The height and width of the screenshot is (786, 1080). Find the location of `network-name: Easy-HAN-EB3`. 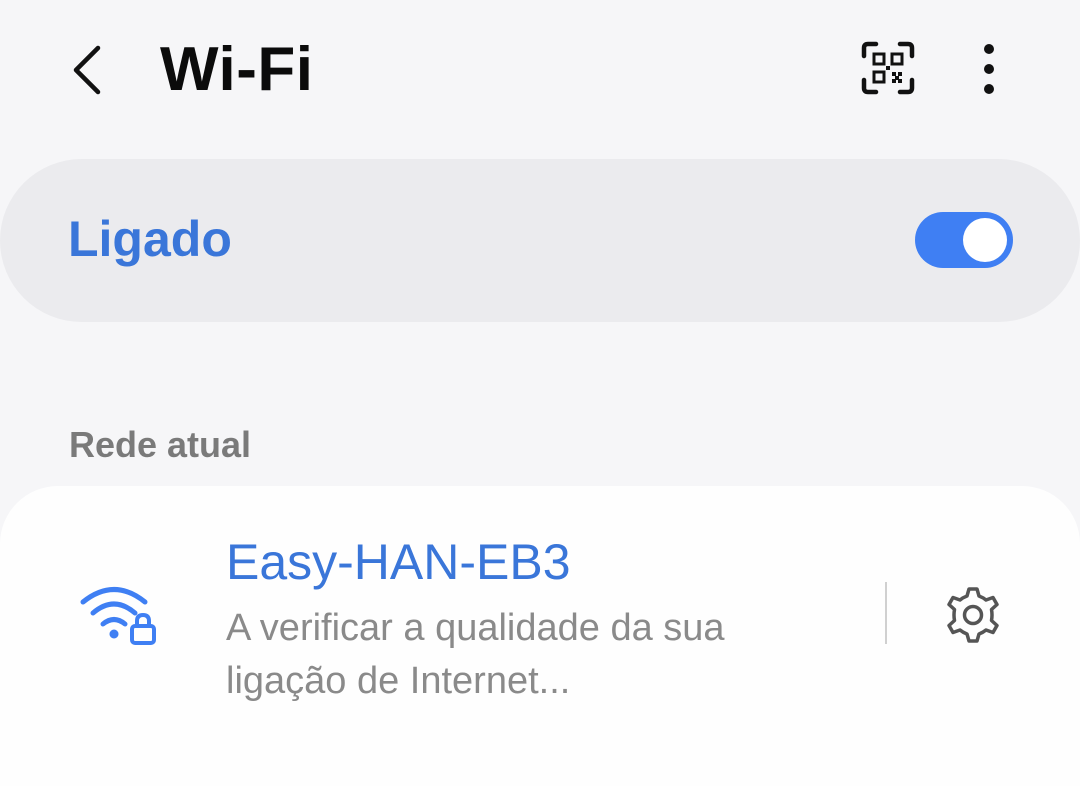

network-name: Easy-HAN-EB3 is located at coordinates (398, 562).